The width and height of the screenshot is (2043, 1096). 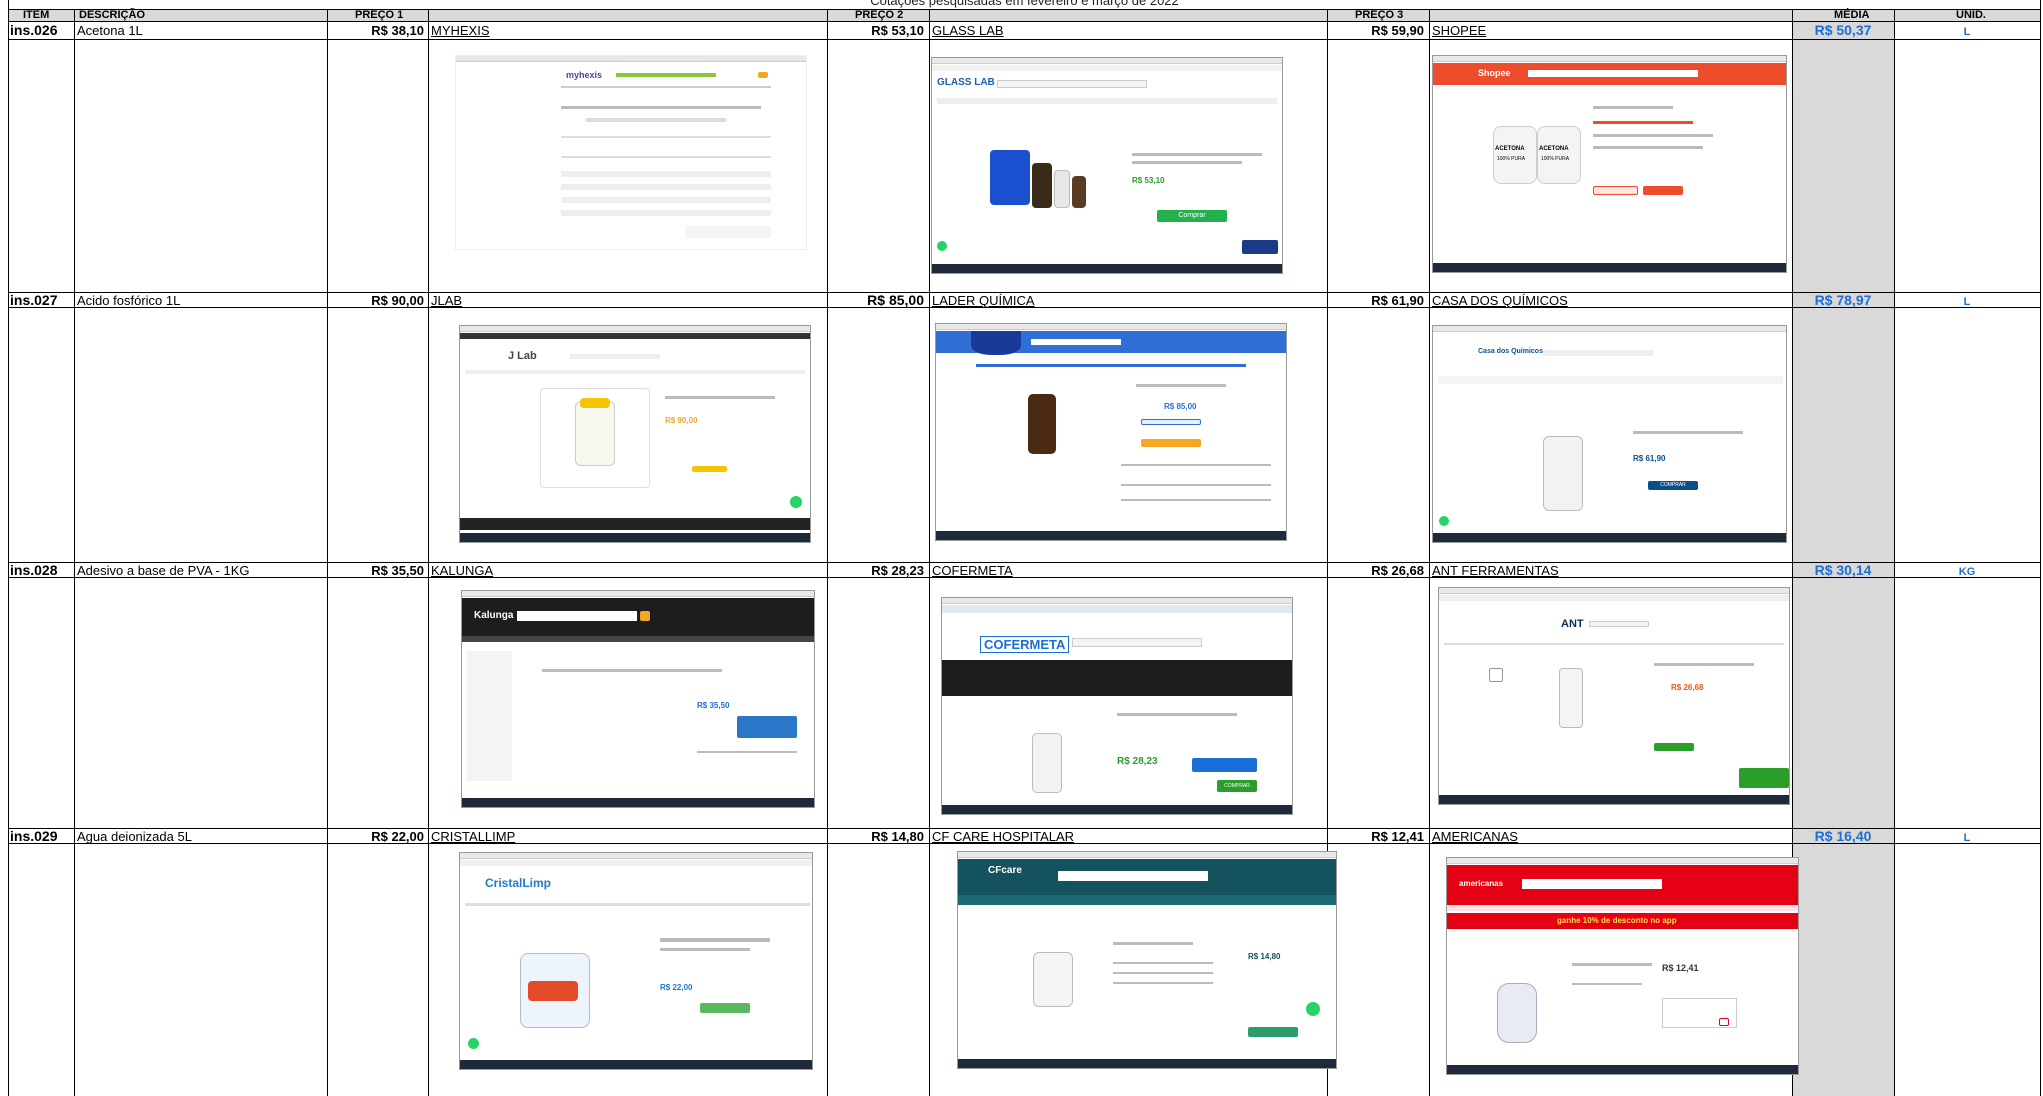 I want to click on header-preco3: PREÇO 3, so click(x=1379, y=15).